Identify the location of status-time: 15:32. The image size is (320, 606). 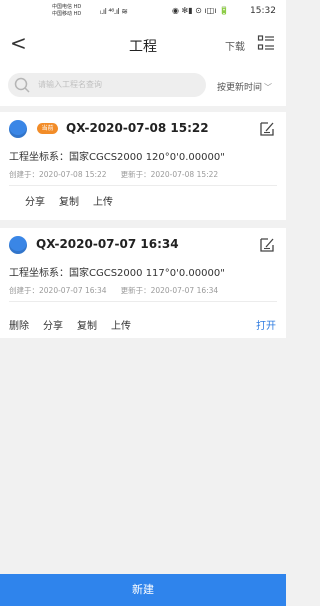
(263, 11).